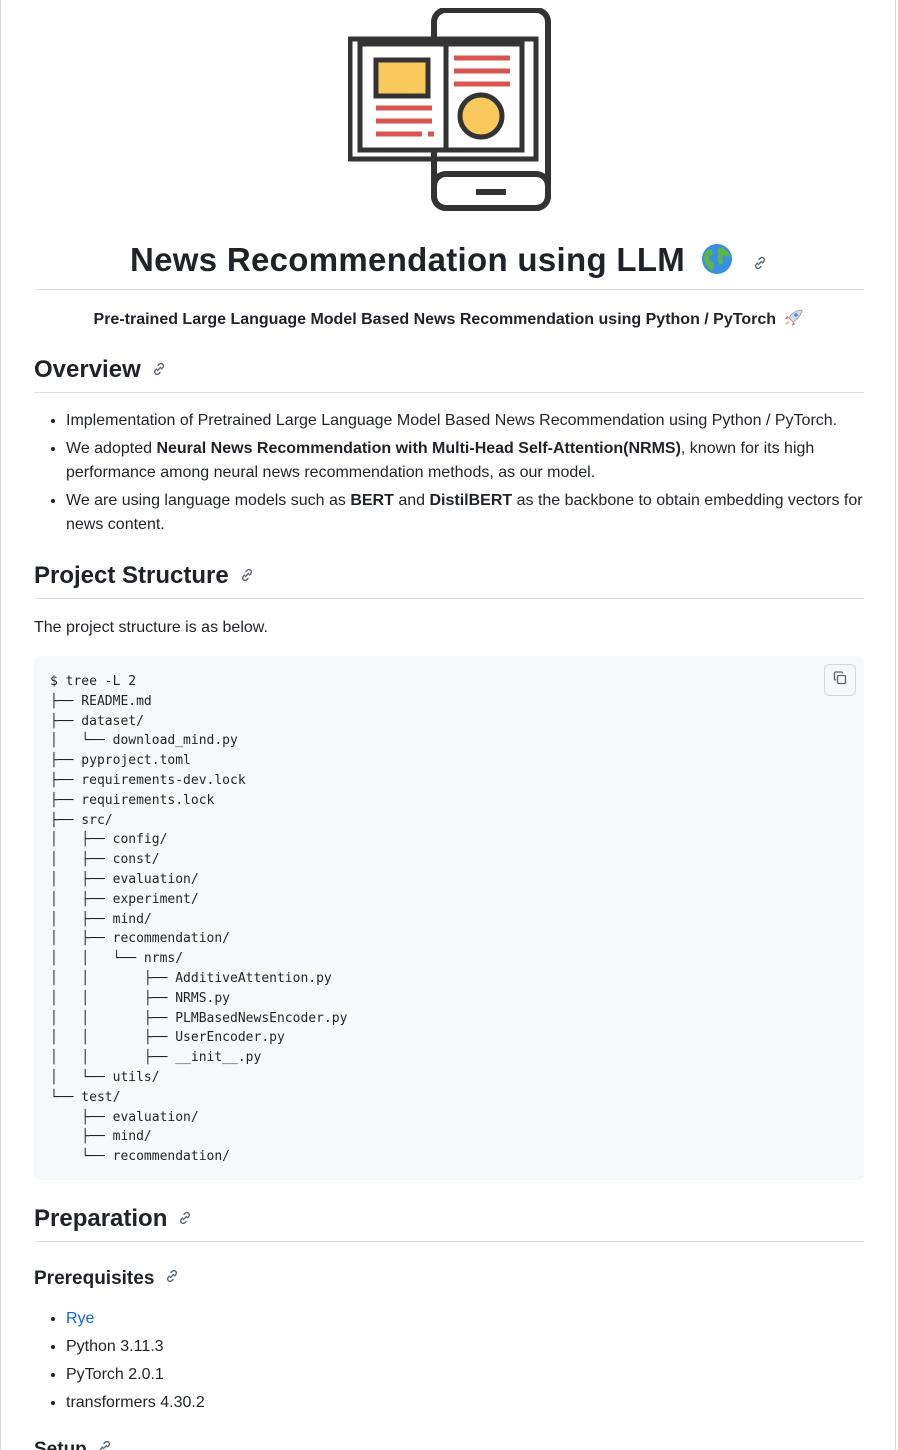  Describe the element at coordinates (480, 1375) in the screenshot. I see `list-item: PyTorch 2.0.1` at that location.